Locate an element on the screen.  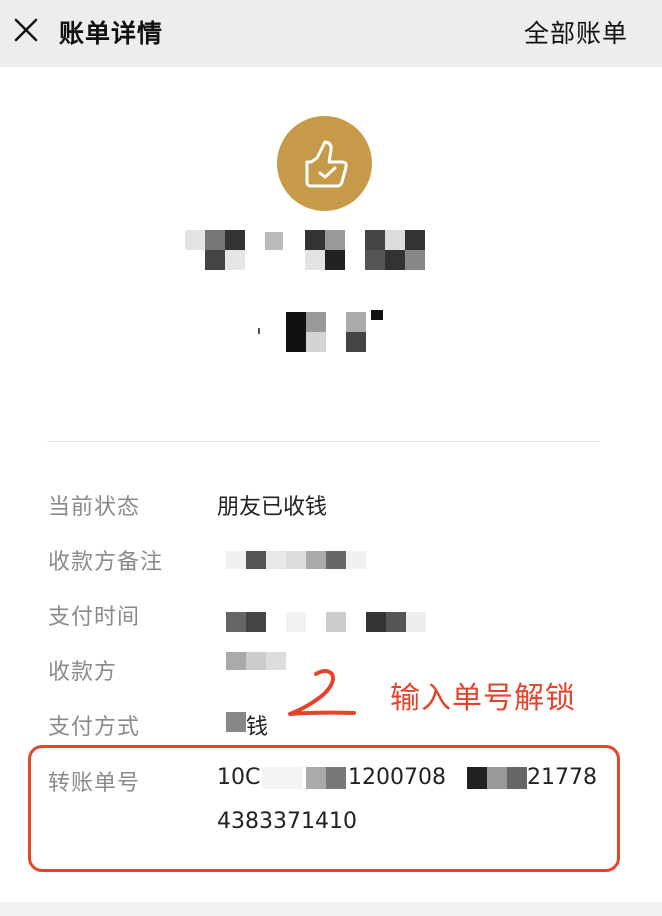
payment-method-value: 钱 is located at coordinates (257, 727).